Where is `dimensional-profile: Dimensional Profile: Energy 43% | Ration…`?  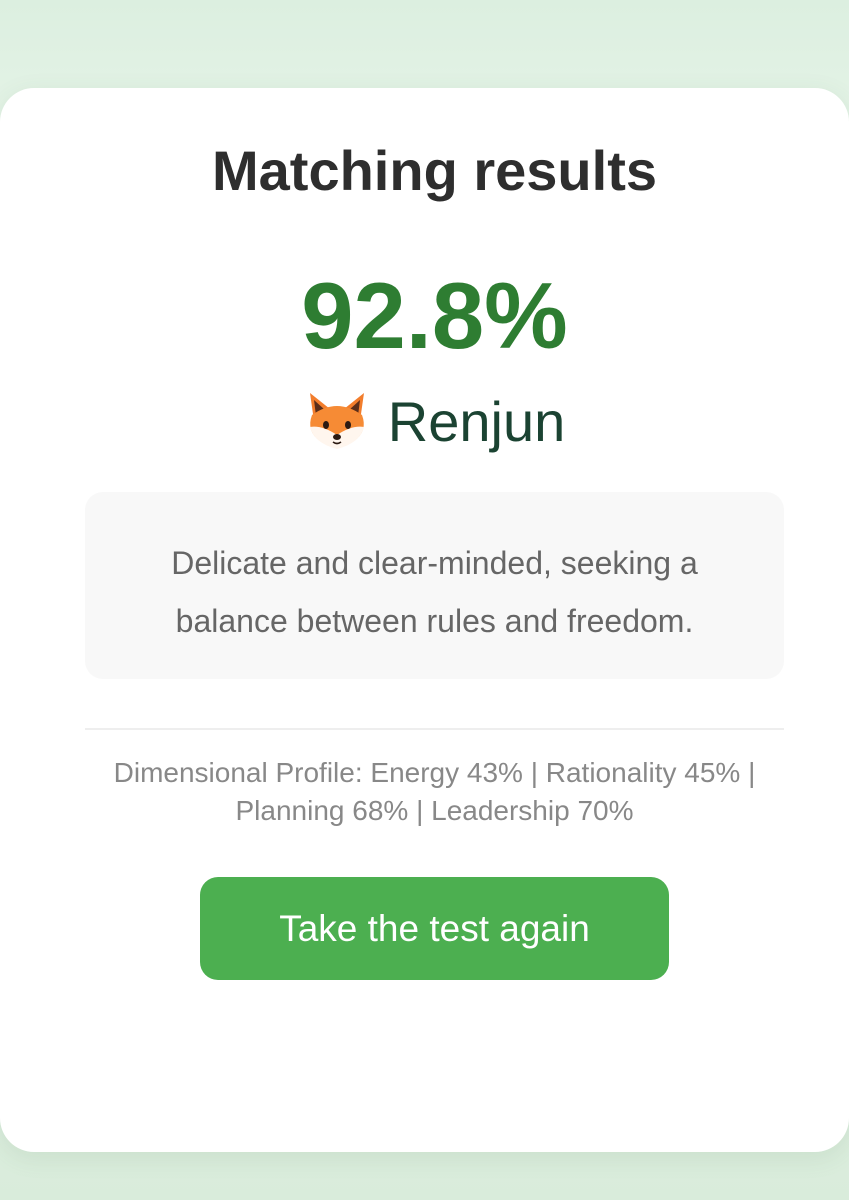
dimensional-profile: Dimensional Profile: Energy 43% | Ration… is located at coordinates (434, 792).